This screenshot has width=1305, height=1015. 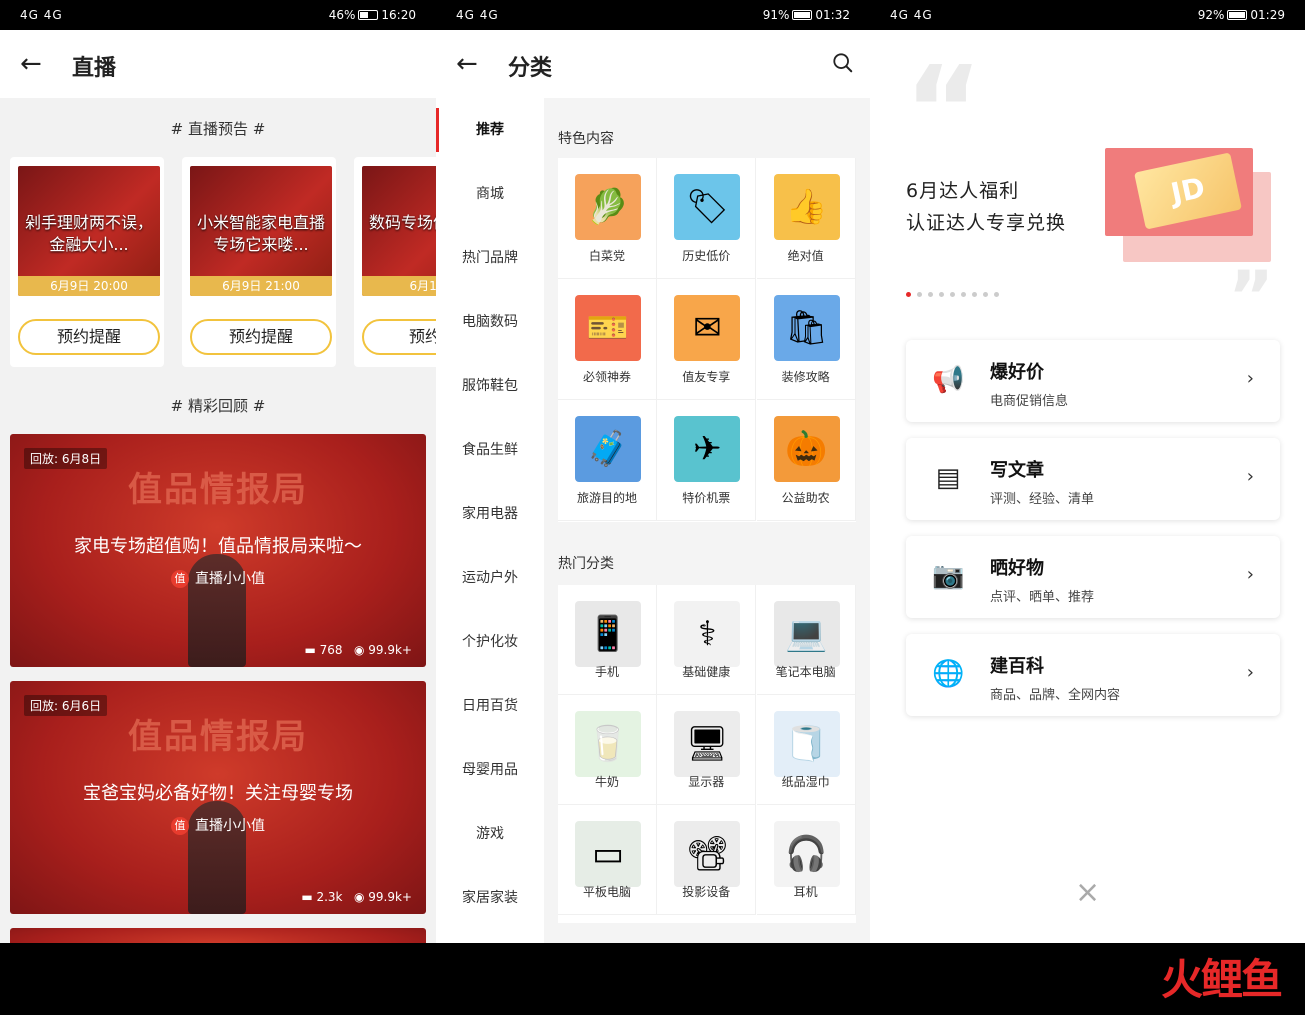 I want to click on preview-section-title: # 直播预告 #, so click(x=218, y=129).